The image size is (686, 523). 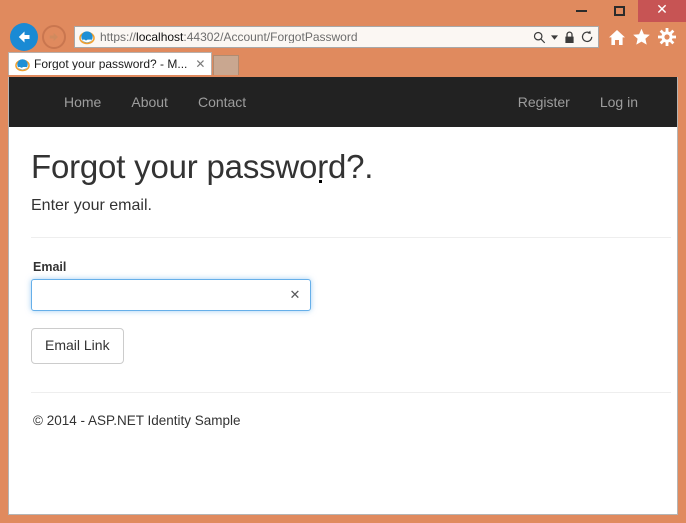 I want to click on nav-link-about: About, so click(x=149, y=102).